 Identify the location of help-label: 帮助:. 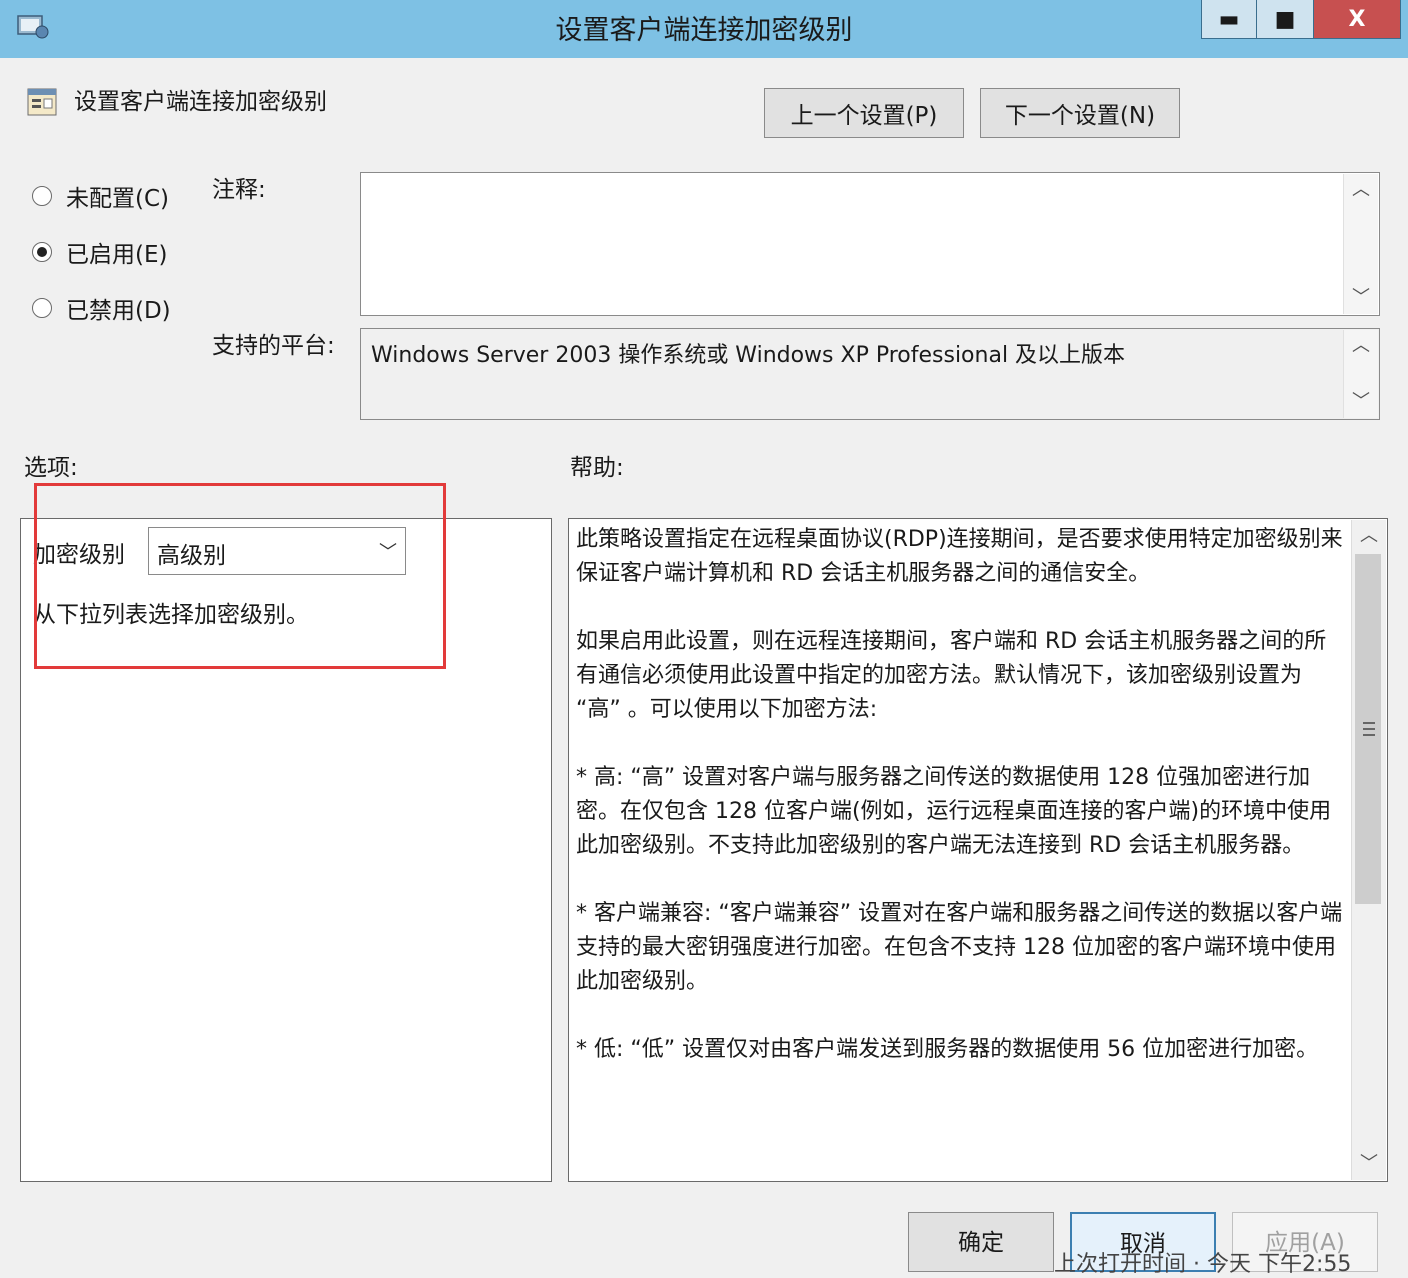
(597, 468).